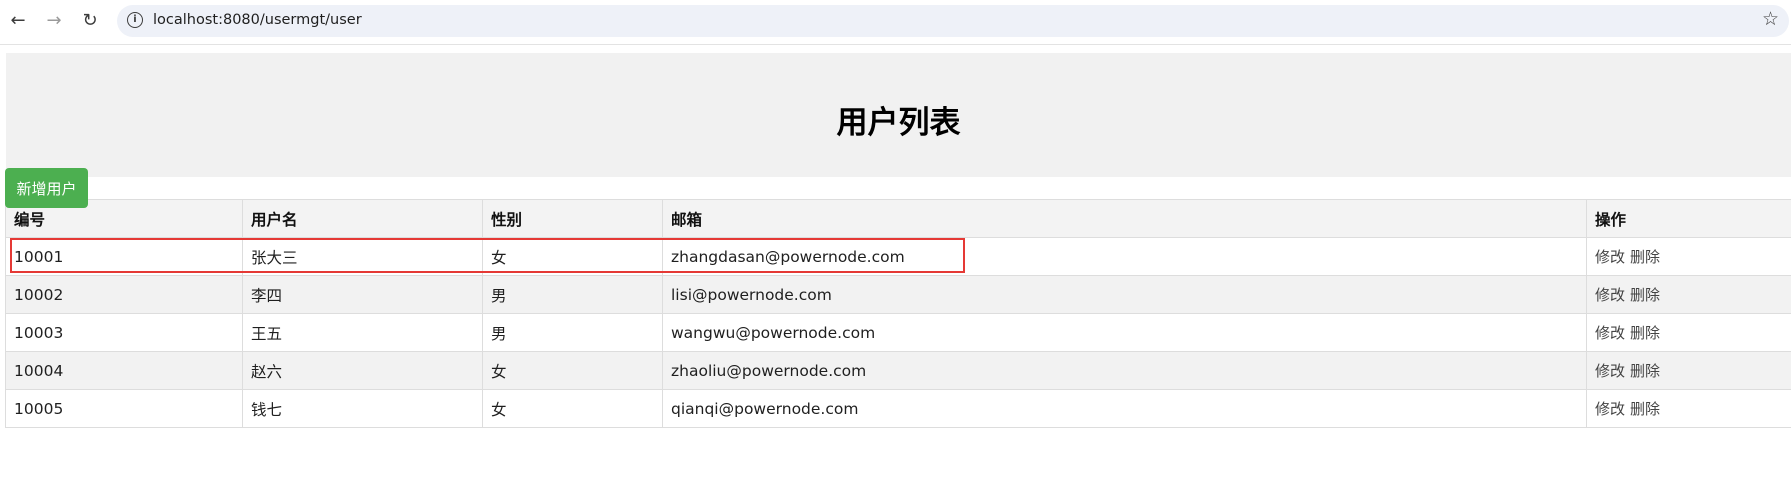 The image size is (1791, 480). I want to click on url-text: localhost:8080/usermgt/user, so click(257, 20).